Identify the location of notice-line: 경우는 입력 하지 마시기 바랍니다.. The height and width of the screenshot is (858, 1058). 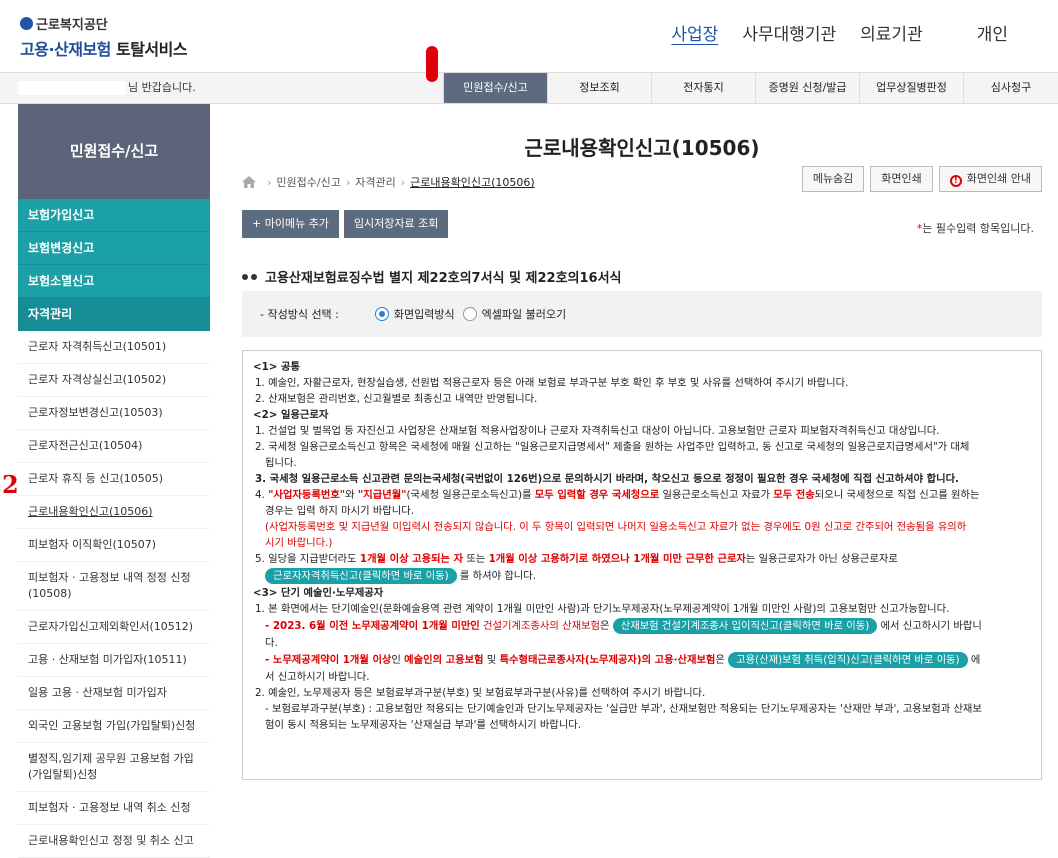
(339, 511).